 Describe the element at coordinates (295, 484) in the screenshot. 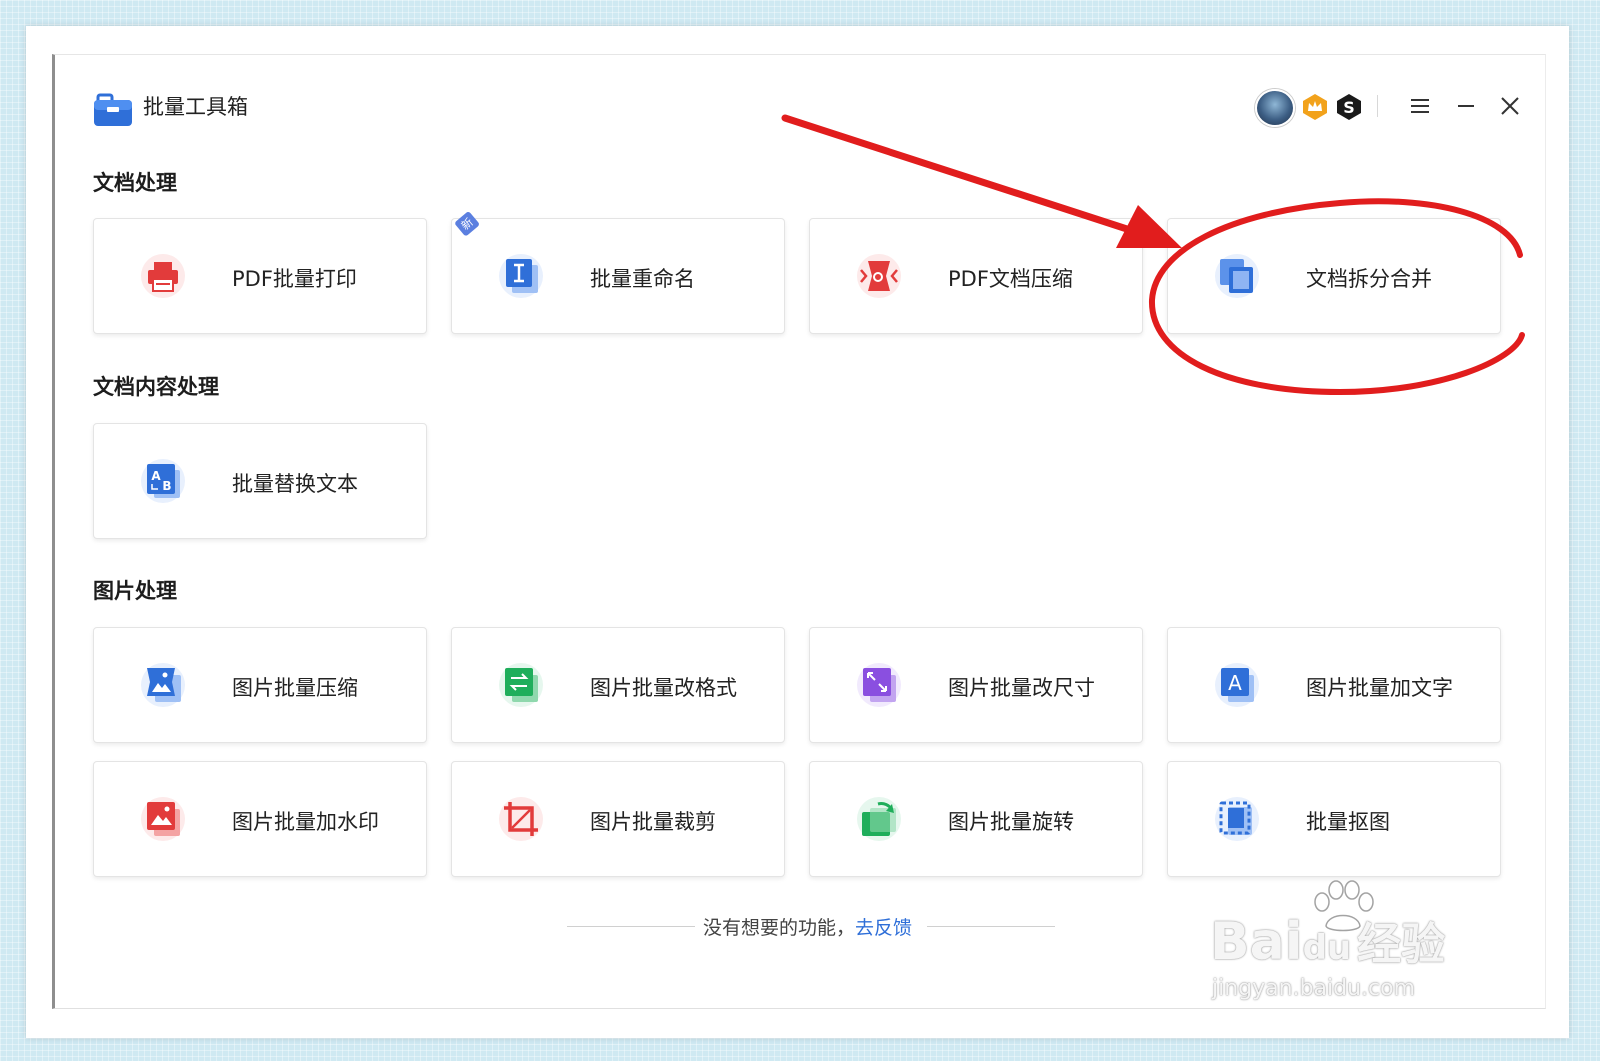

I see `tool-label: 批量替换文本` at that location.